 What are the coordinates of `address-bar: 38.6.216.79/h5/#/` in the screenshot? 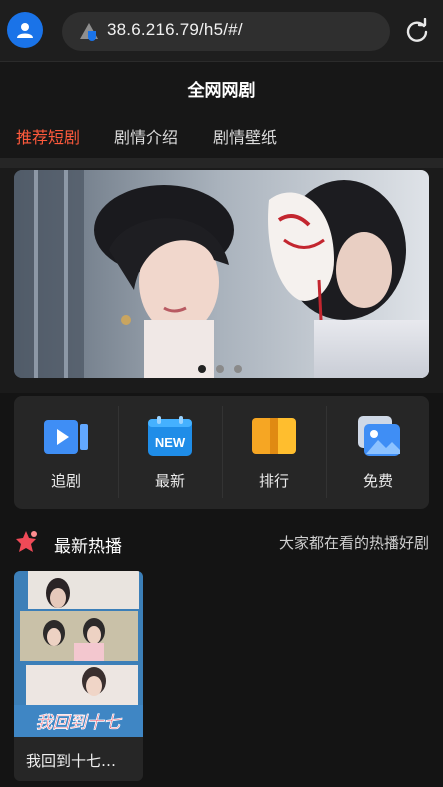 It's located at (226, 31).